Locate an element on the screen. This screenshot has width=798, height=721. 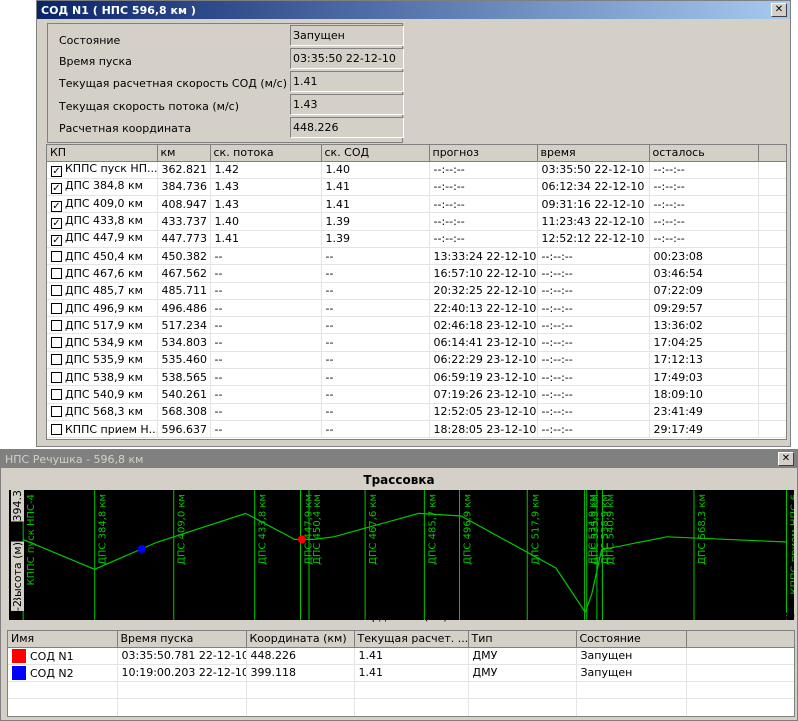
column-header: Состояние is located at coordinates (631, 639).